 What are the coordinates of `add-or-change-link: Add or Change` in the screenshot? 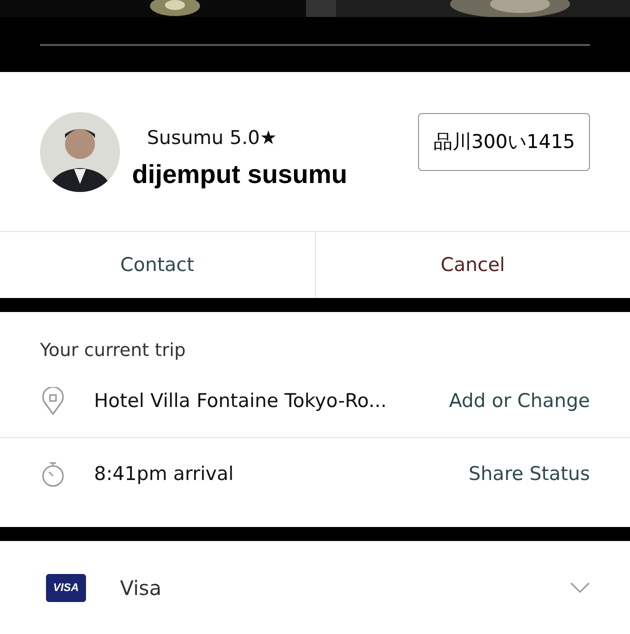 It's located at (519, 401).